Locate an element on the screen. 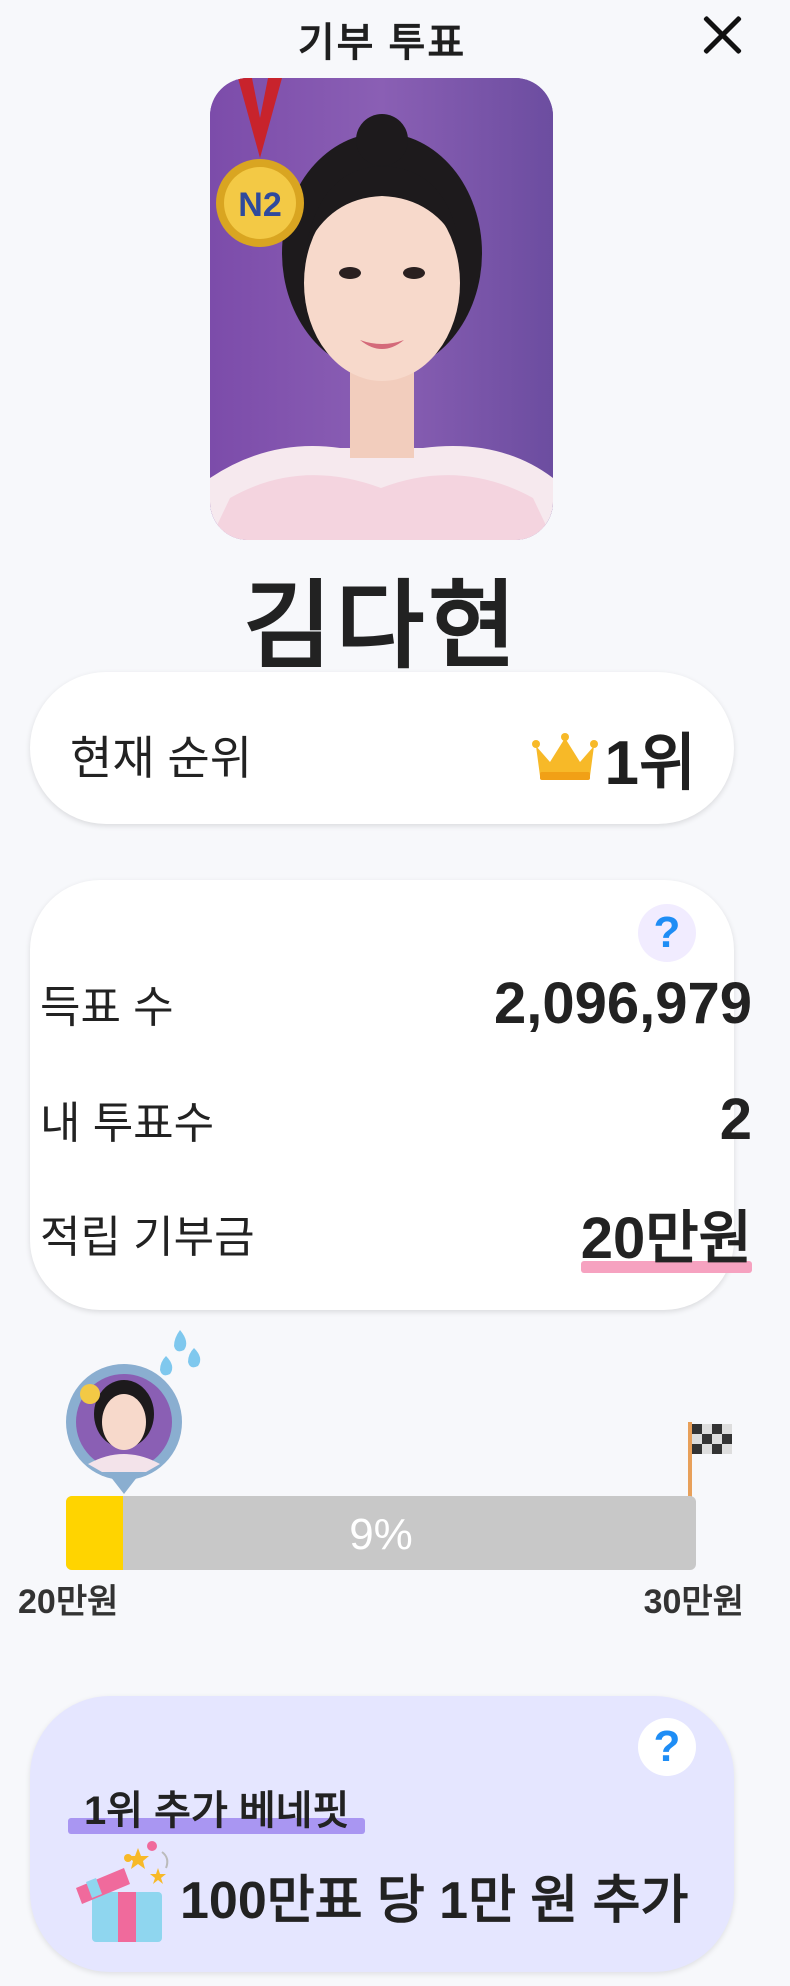 The width and height of the screenshot is (790, 1986). rank-card: 현재 순위 1위 is located at coordinates (382, 748).